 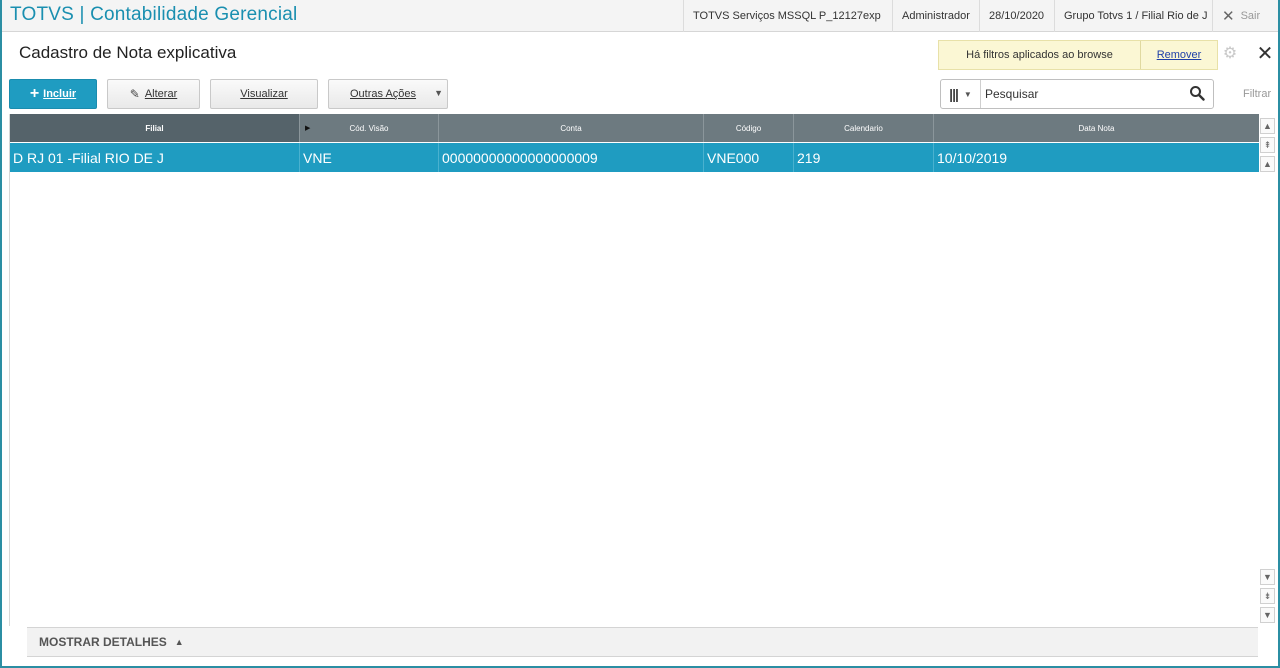 I want to click on view-button: Visualizar, so click(x=264, y=94).